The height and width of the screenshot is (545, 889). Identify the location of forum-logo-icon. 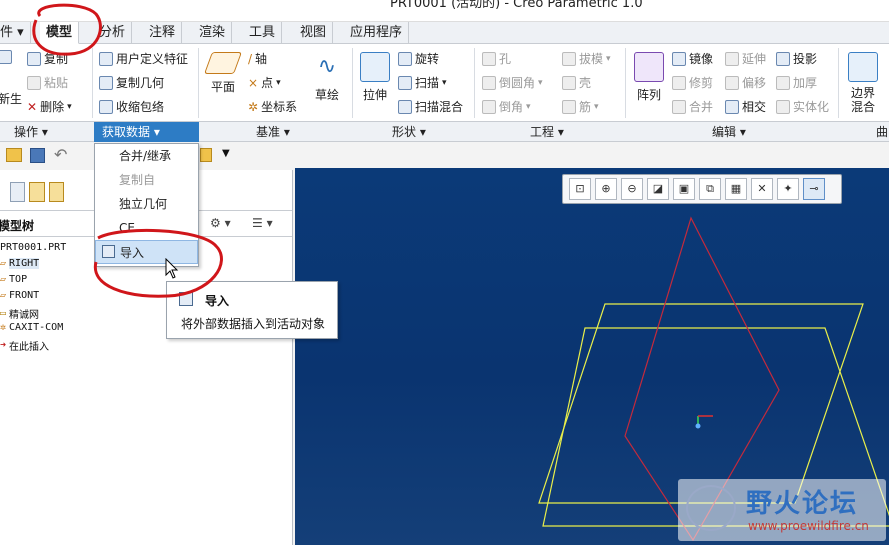
(711, 508).